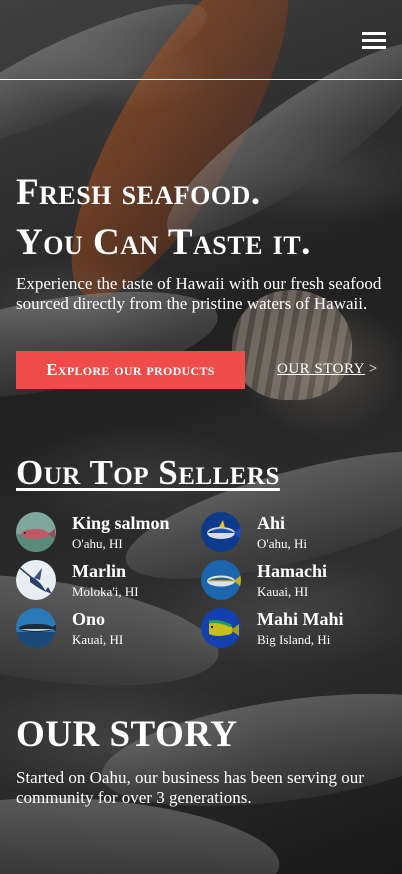 Image resolution: width=402 pixels, height=874 pixels. What do you see at coordinates (294, 639) in the screenshot?
I see `seller-location: Big Island, Hi` at bounding box center [294, 639].